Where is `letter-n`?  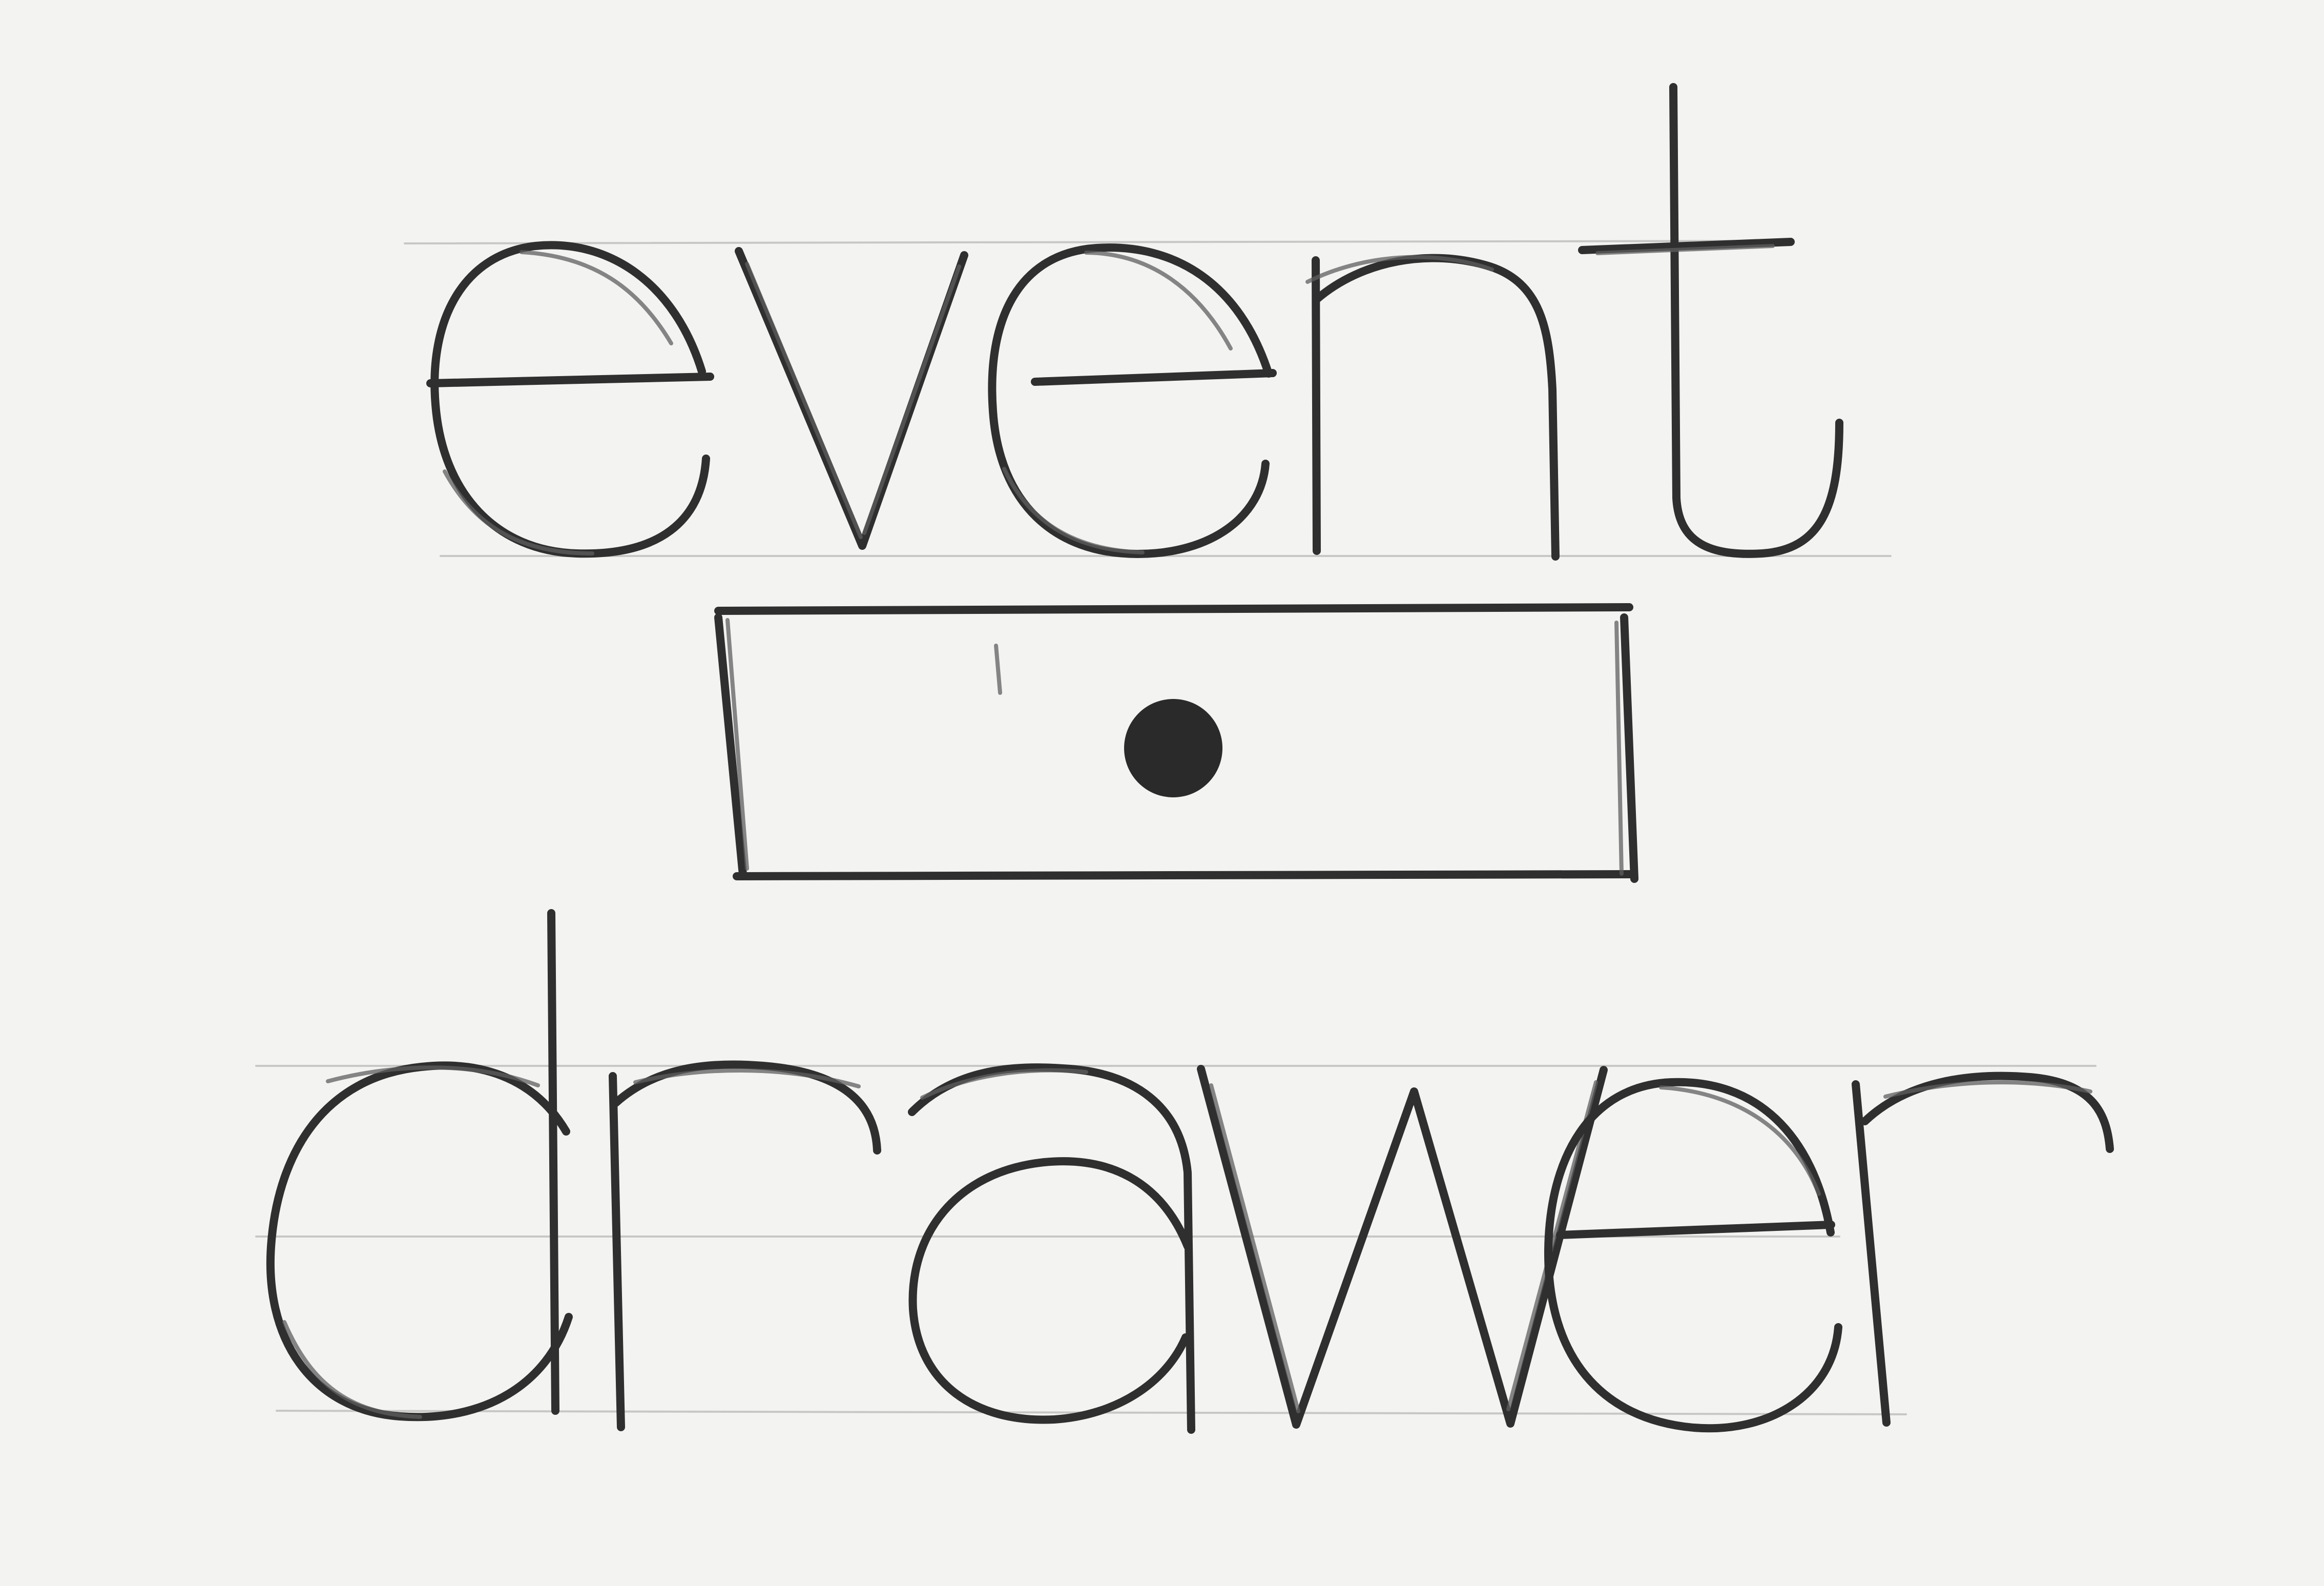
letter-n is located at coordinates (1433, 407).